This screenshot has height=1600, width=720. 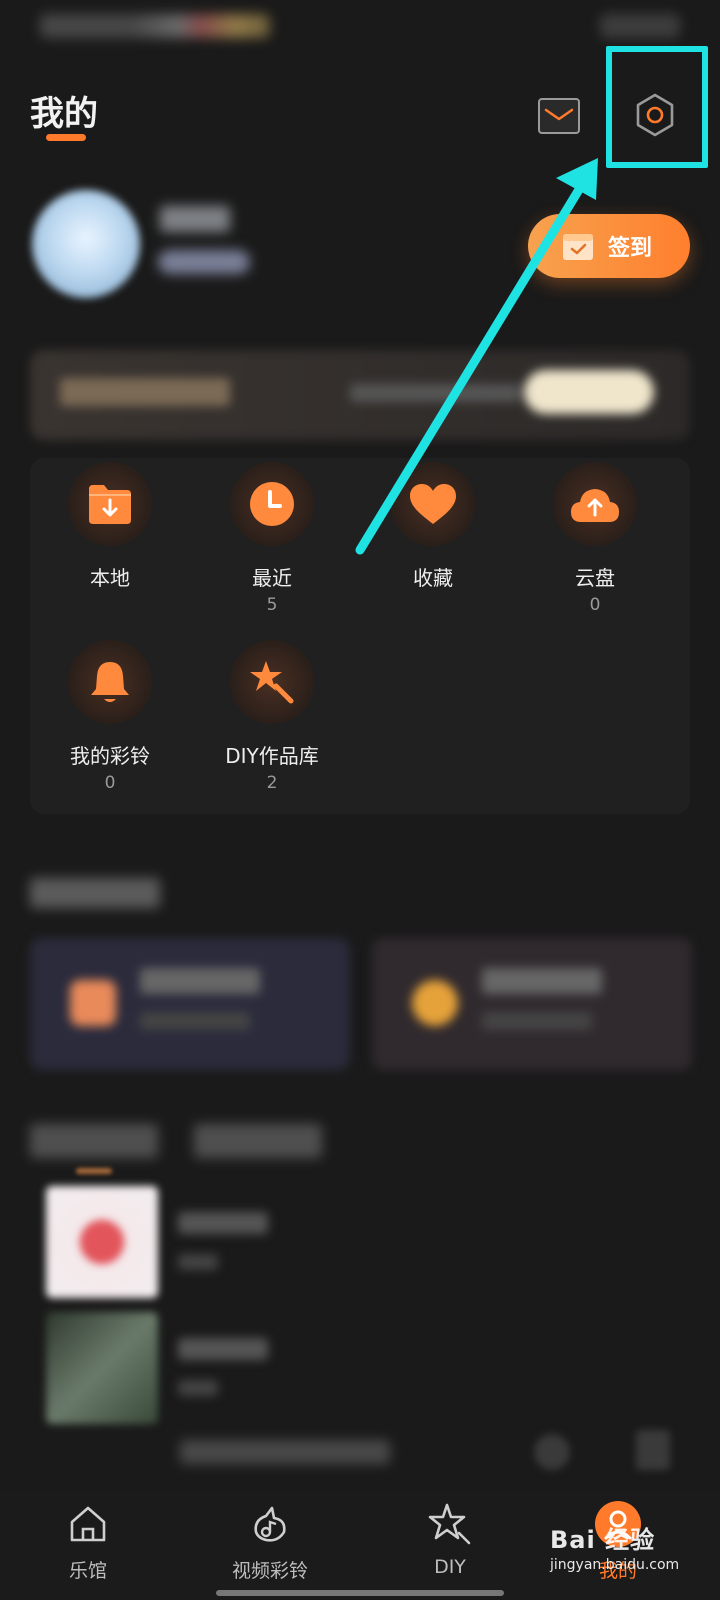 I want to click on baidu-jingyan-watermark: Bai 经验 jingyan.baidu.com, so click(x=615, y=1555).